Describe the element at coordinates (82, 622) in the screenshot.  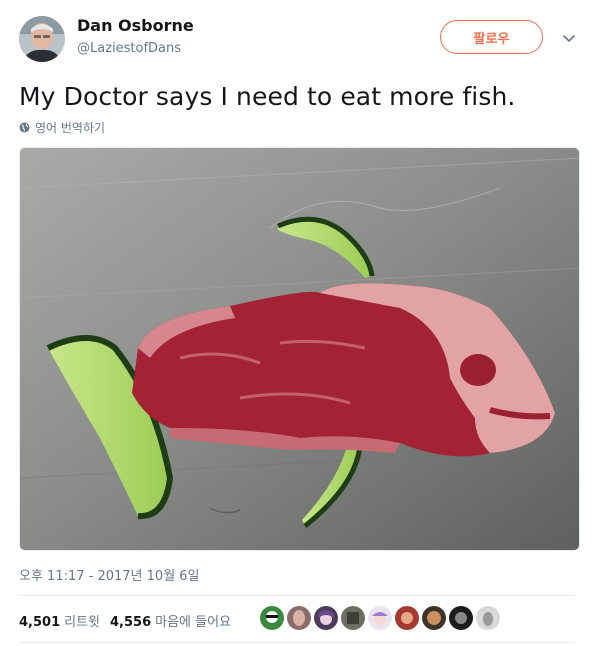
I see `retweet-label: 리트윗` at that location.